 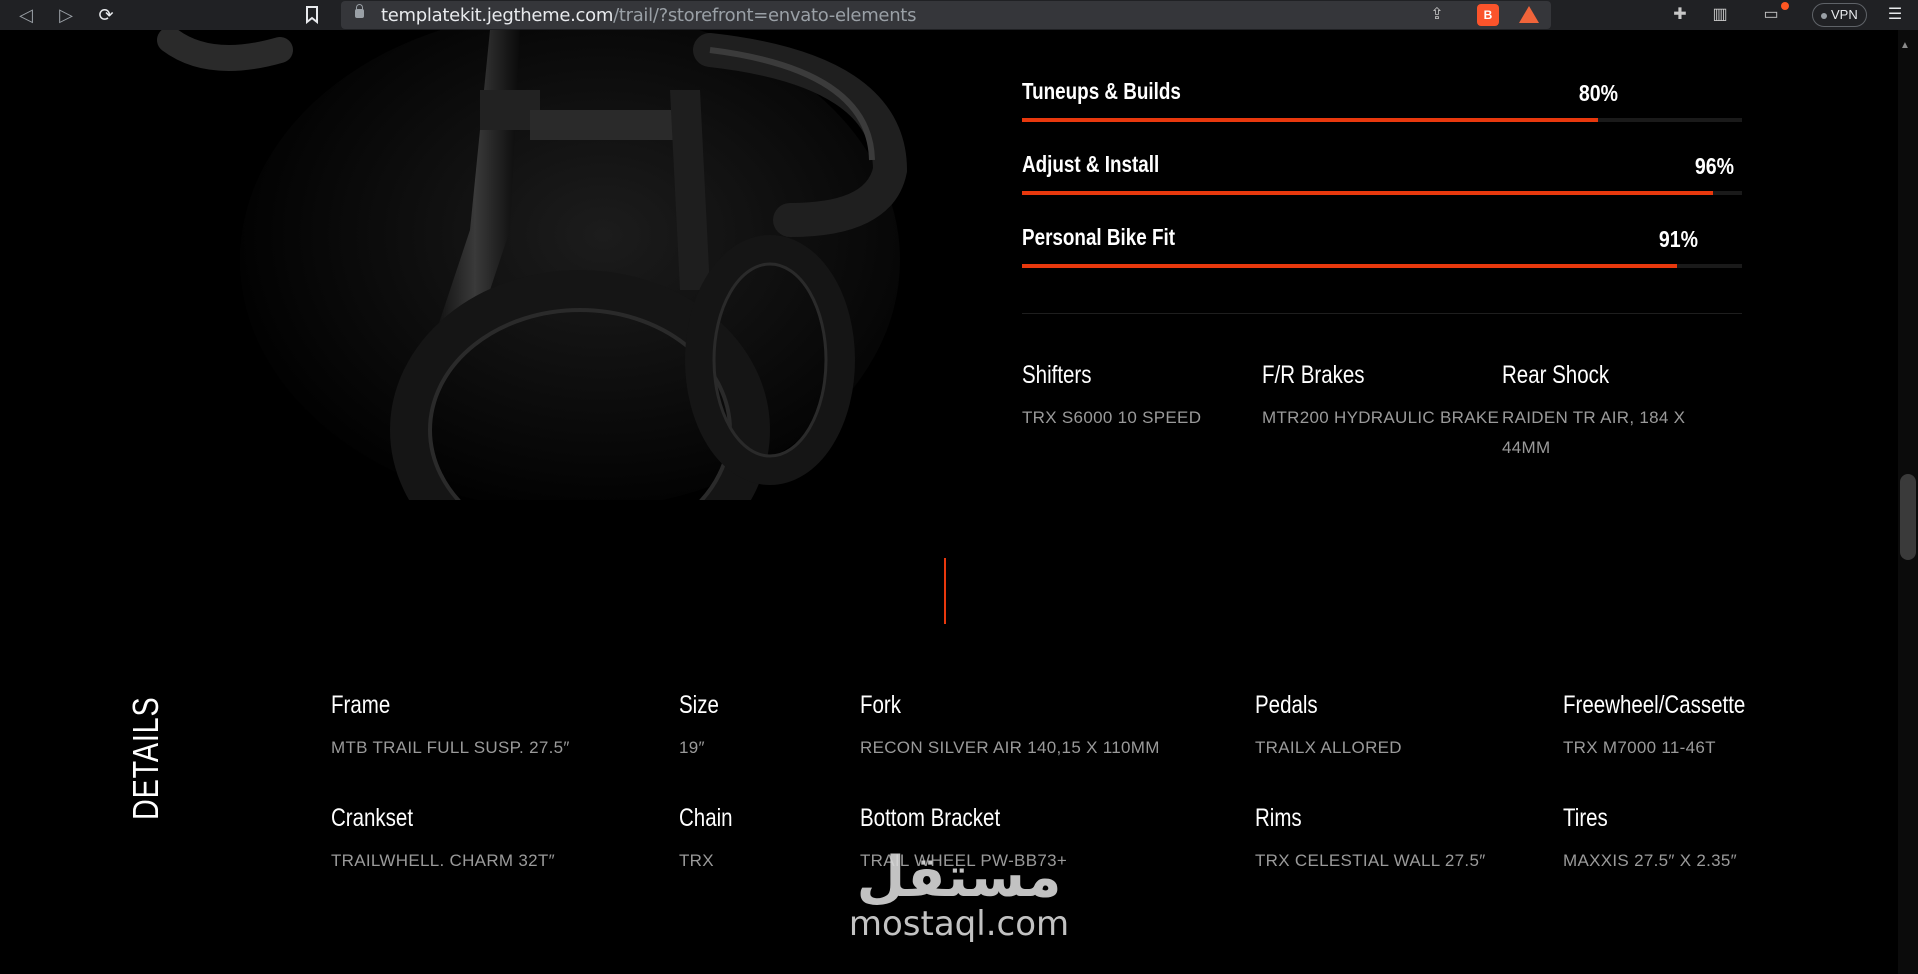 I want to click on lock-icon, so click(x=359, y=11).